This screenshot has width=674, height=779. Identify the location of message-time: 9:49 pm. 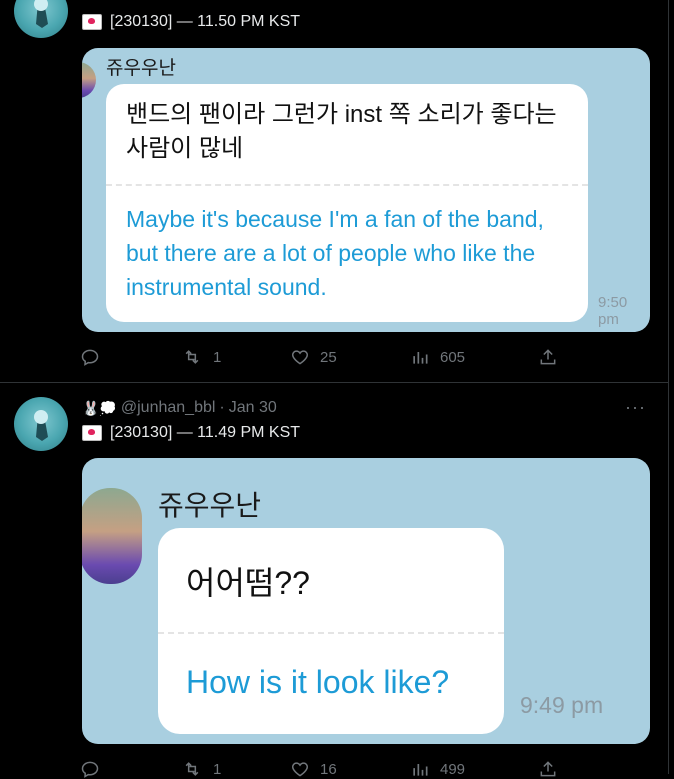
(562, 705).